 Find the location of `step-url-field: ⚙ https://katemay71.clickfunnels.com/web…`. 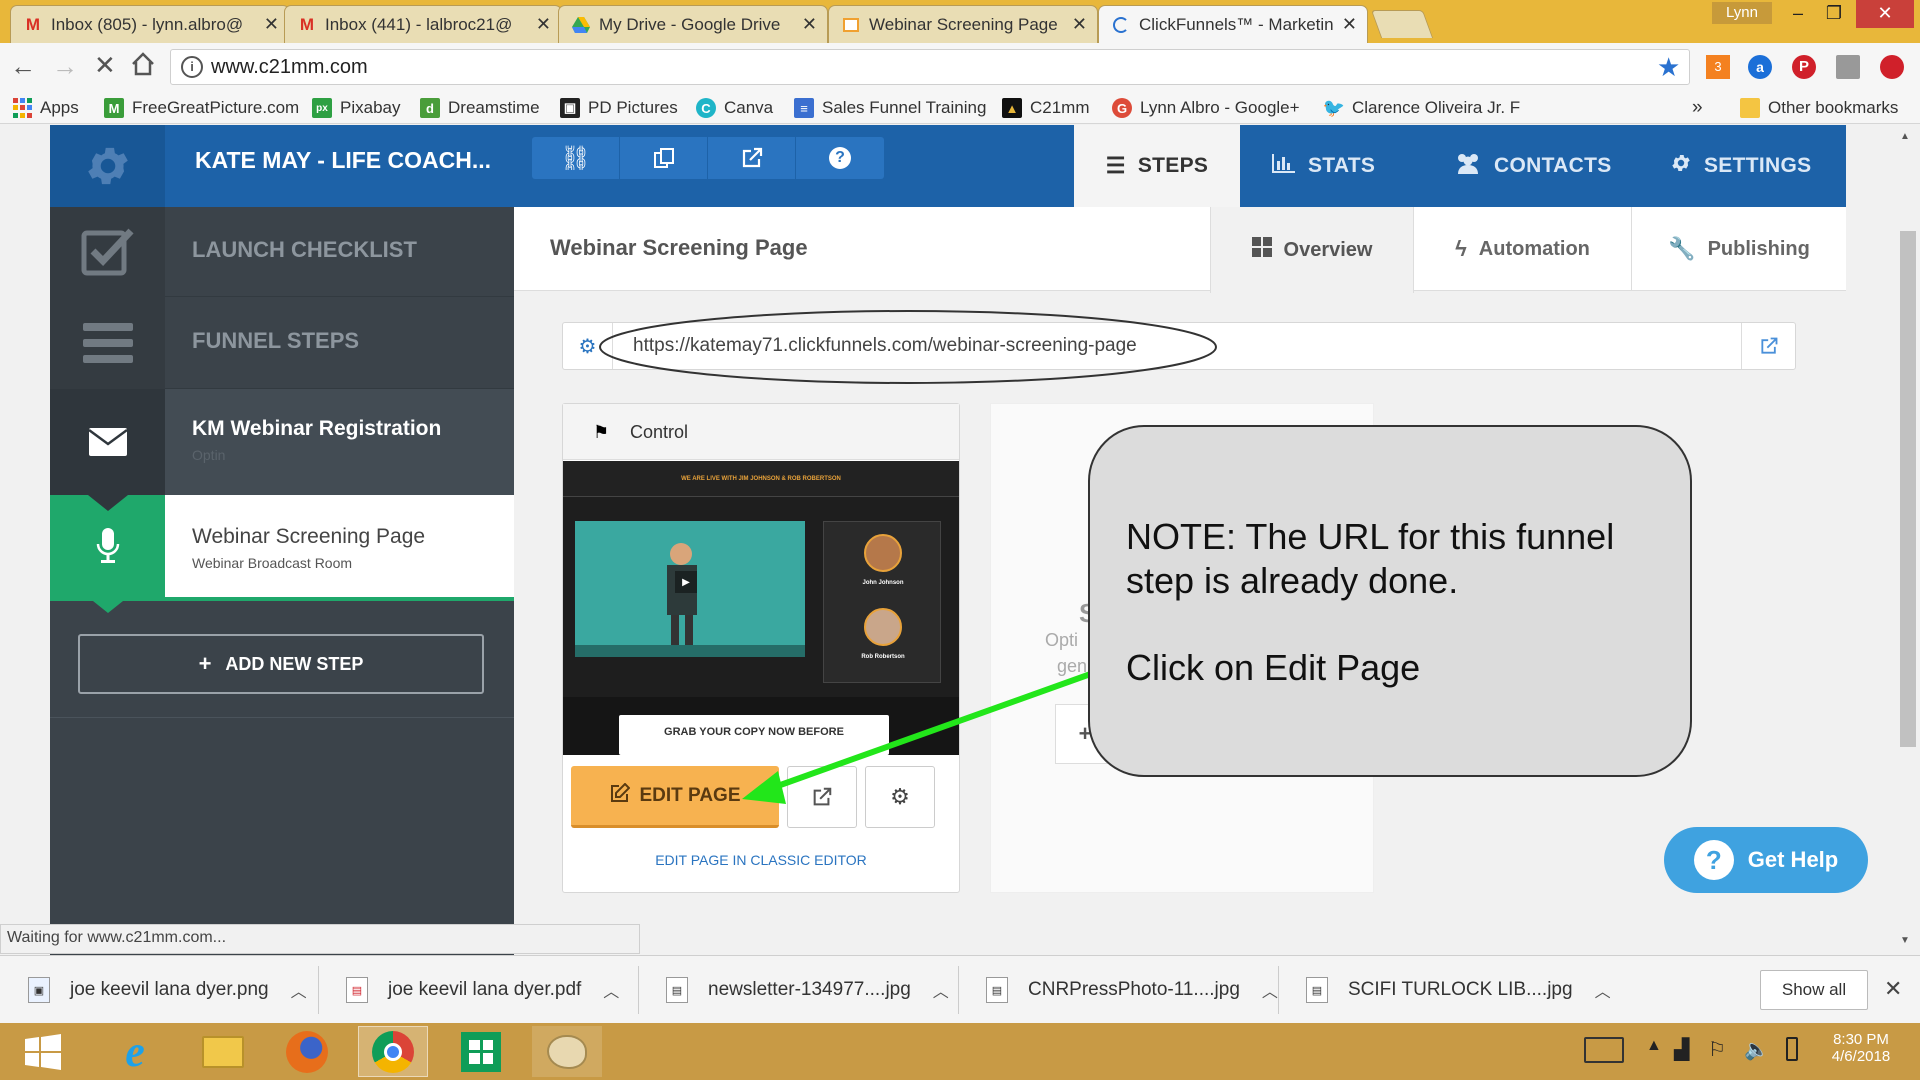

step-url-field: ⚙ https://katemay71.clickfunnels.com/web… is located at coordinates (1179, 346).